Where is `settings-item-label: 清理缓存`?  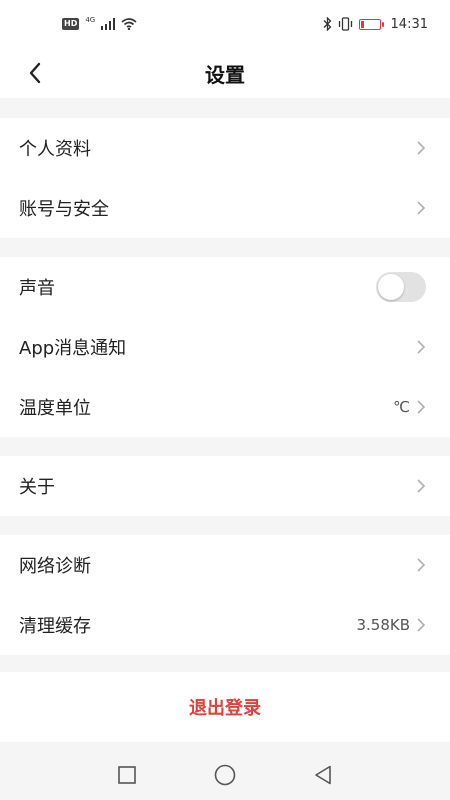 settings-item-label: 清理缓存 is located at coordinates (55, 626).